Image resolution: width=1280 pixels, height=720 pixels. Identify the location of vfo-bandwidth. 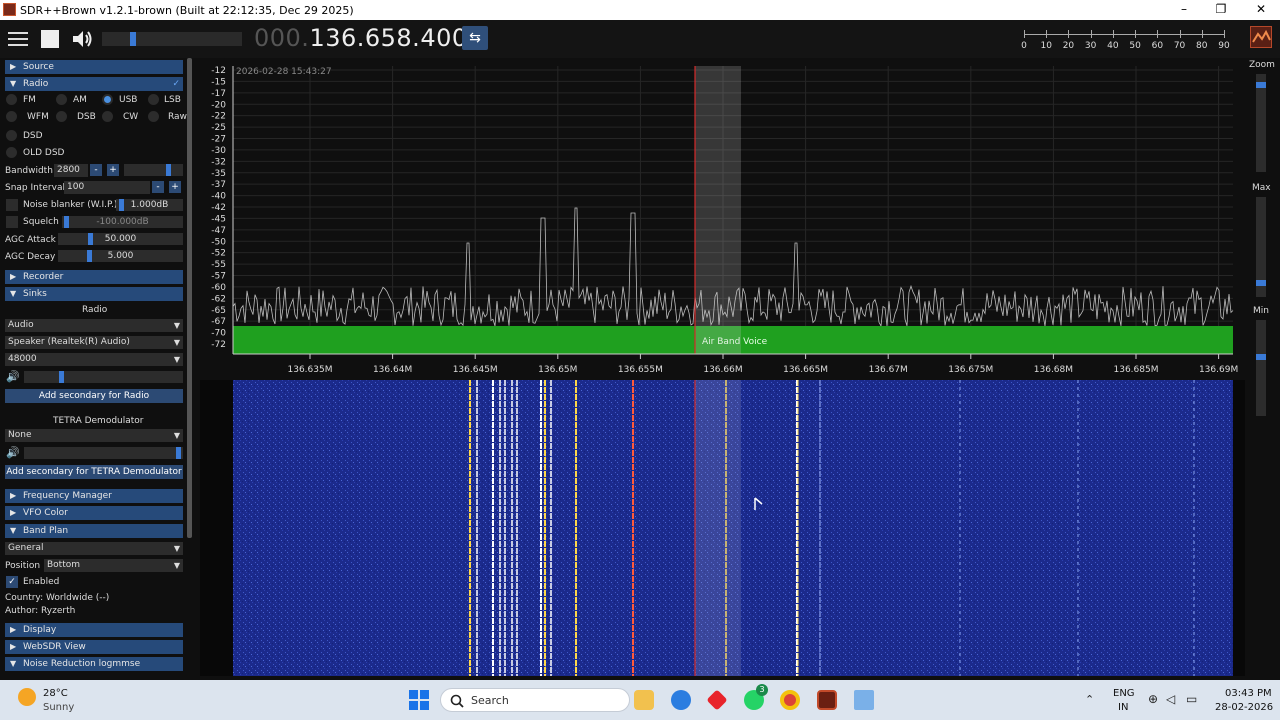
(718, 210).